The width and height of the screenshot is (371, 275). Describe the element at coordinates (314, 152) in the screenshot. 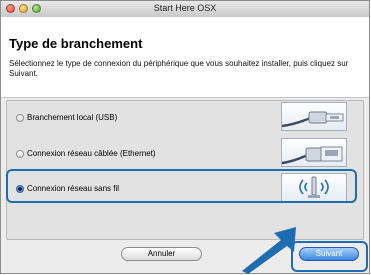

I see `ethernet-cable-icon` at that location.